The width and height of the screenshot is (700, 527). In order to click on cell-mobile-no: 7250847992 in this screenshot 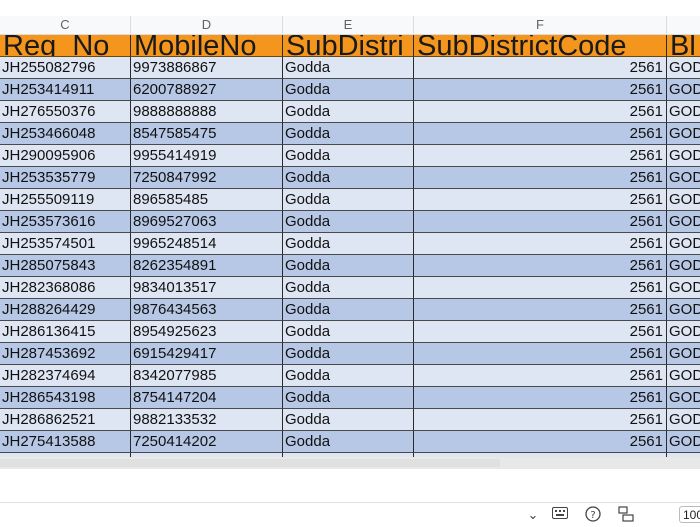, I will do `click(207, 178)`.